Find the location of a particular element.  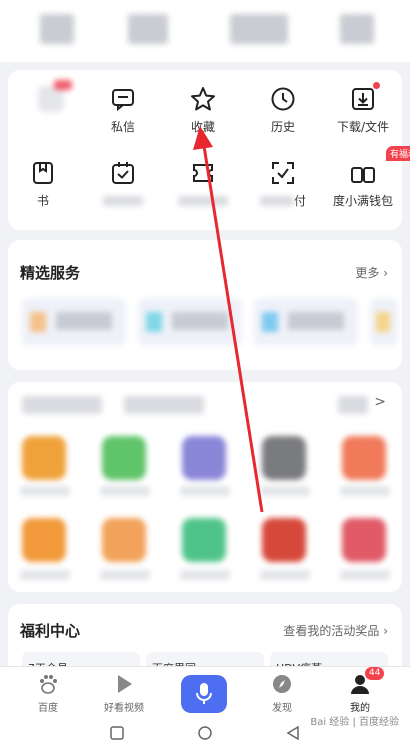

mic-icon is located at coordinates (204, 693).